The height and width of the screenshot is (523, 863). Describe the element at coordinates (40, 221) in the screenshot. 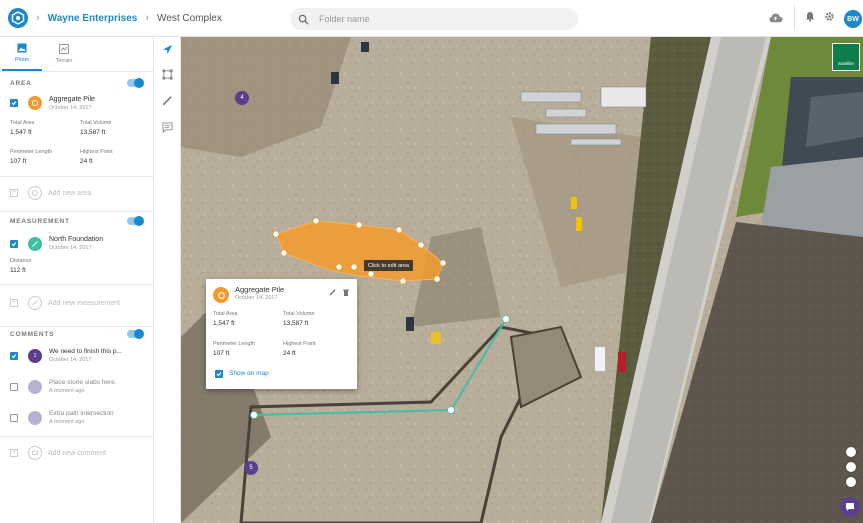

I see `measurement-section-title: MEASUREMENT` at that location.